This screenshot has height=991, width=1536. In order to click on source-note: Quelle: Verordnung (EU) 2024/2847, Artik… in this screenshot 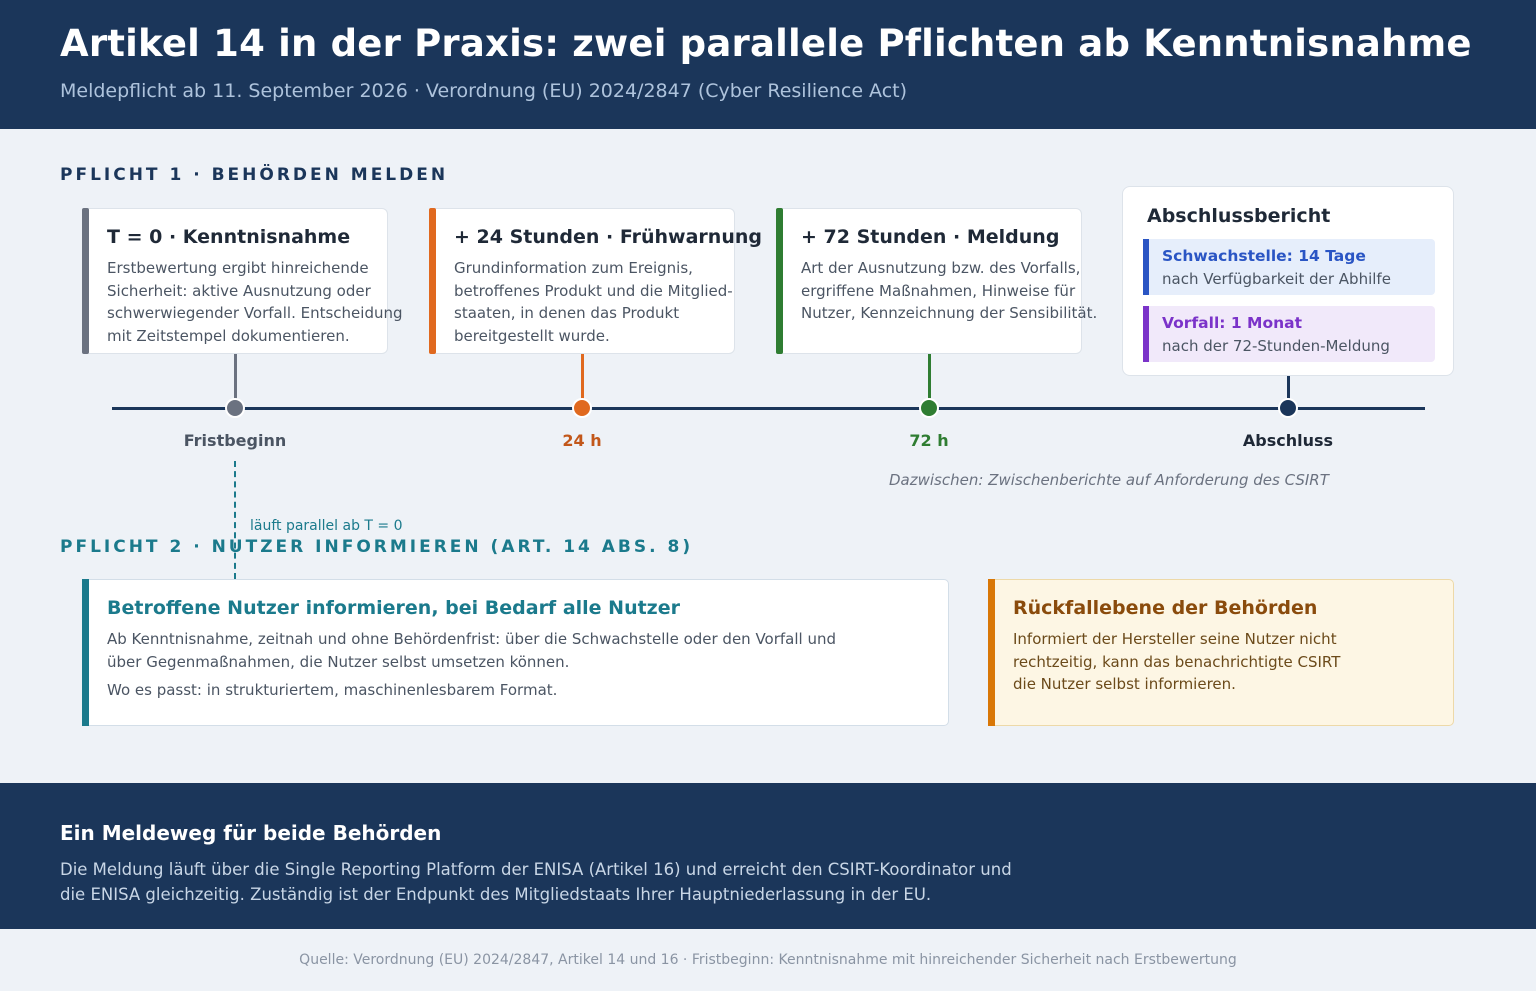, I will do `click(768, 960)`.